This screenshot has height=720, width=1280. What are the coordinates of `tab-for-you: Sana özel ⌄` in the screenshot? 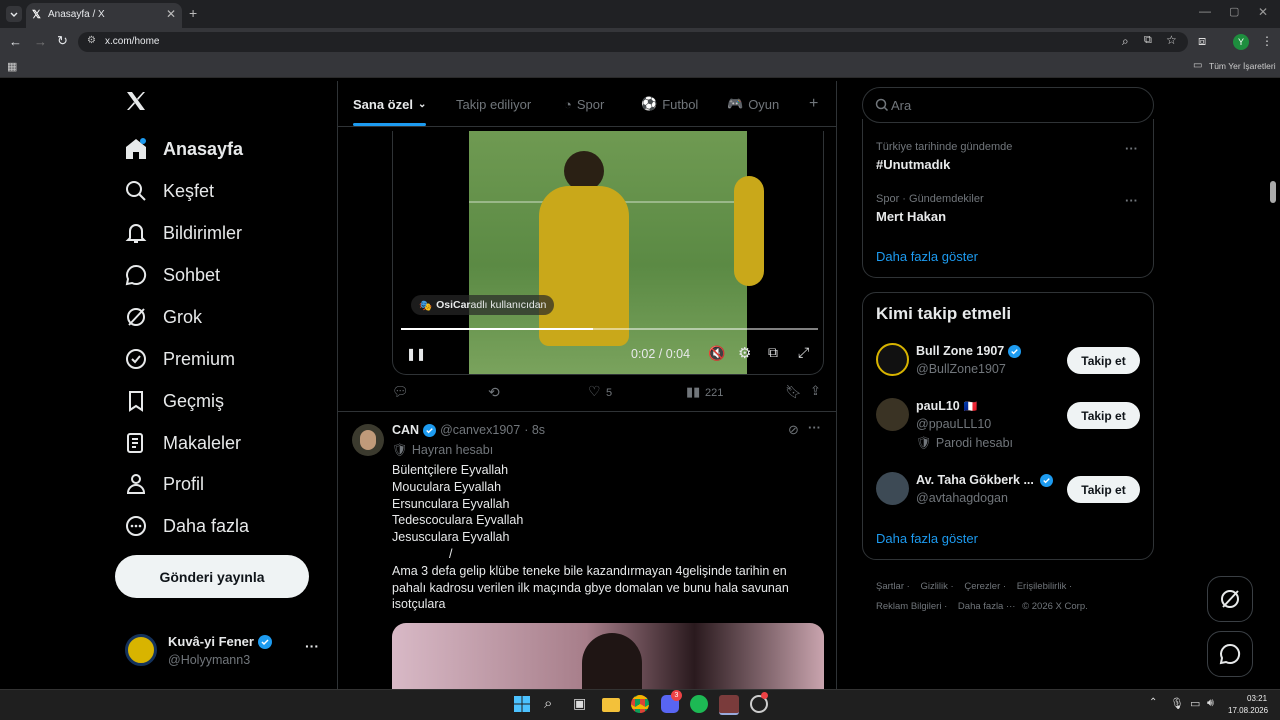 It's located at (389, 104).